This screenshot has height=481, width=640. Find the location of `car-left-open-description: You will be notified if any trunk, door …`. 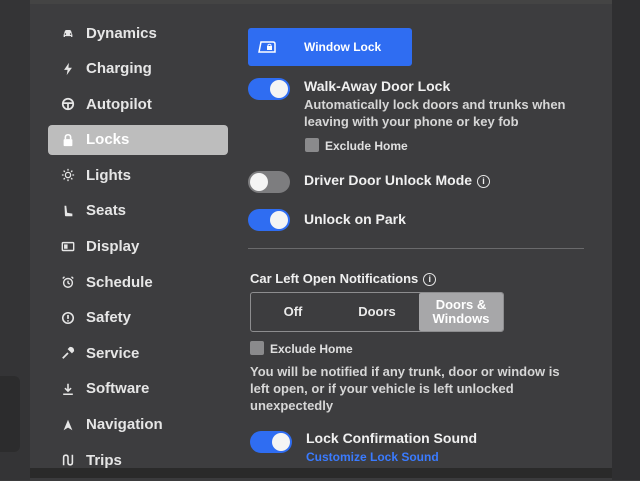

car-left-open-description: You will be notified if any trunk, door … is located at coordinates (405, 388).